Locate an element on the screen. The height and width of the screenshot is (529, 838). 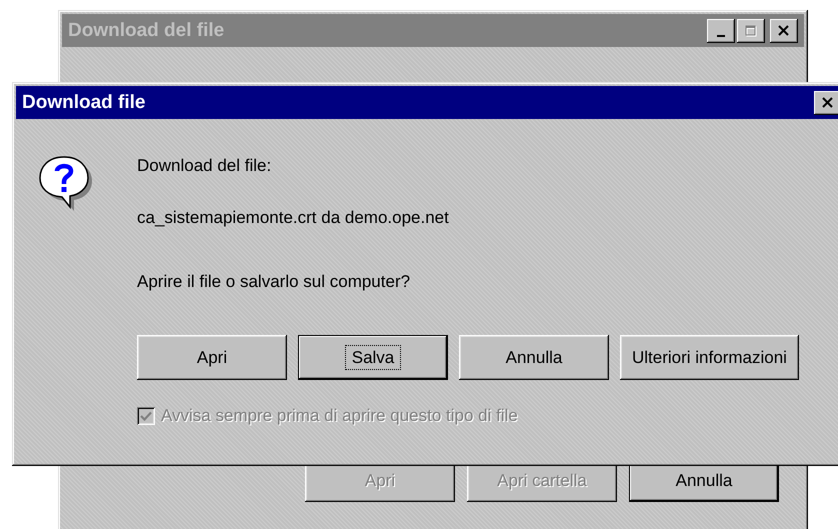
message-text: Download del file: is located at coordinates (204, 165).